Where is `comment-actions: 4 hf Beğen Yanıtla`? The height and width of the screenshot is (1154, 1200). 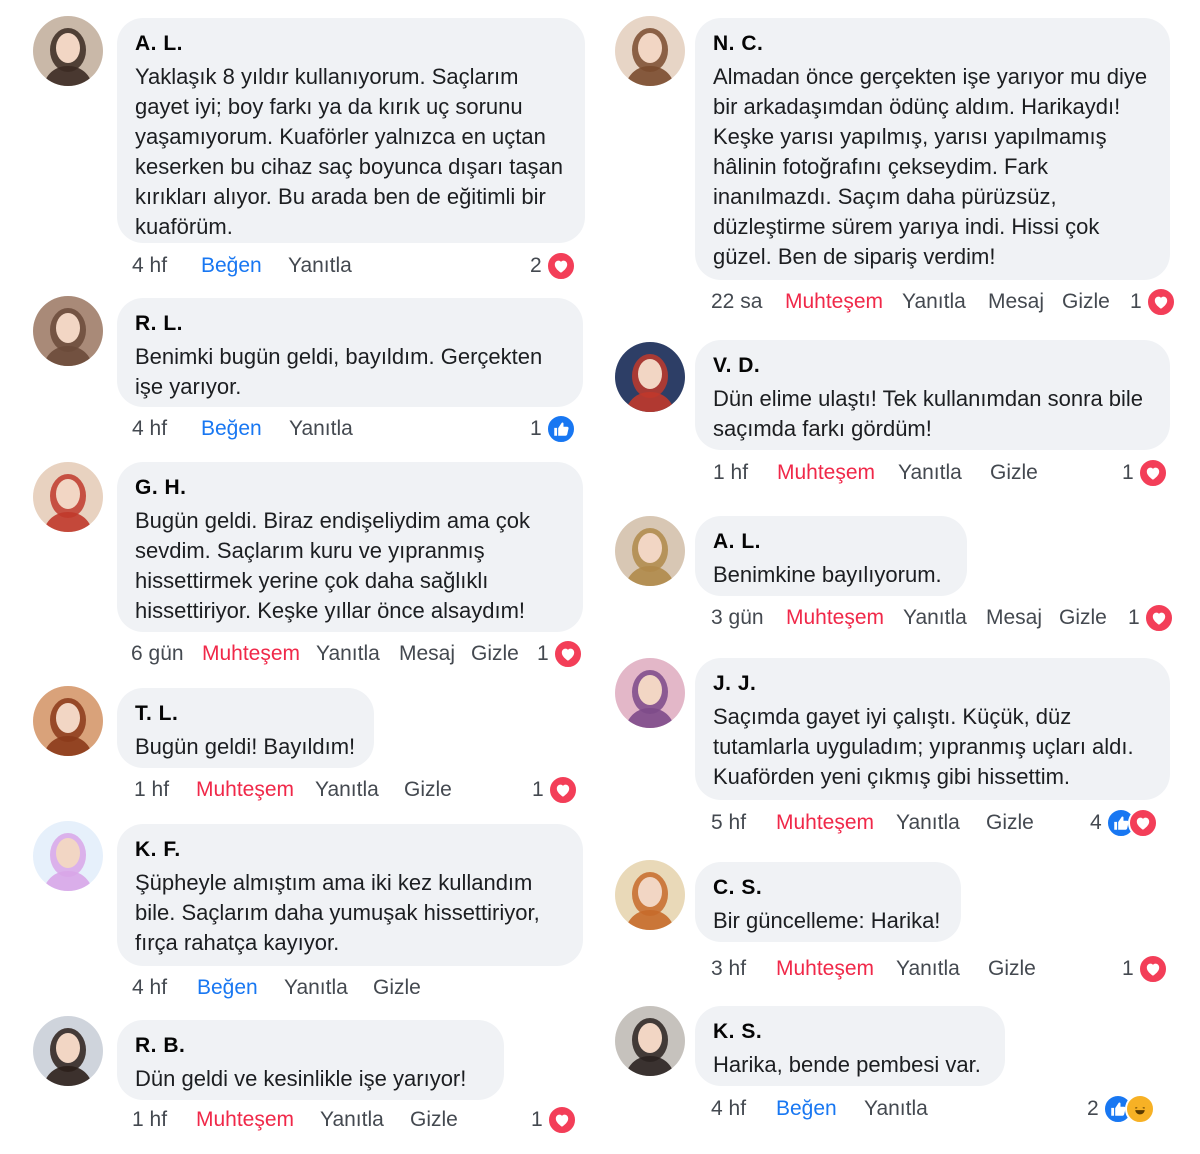
comment-actions: 4 hf Beğen Yanıtla is located at coordinates (397, 266).